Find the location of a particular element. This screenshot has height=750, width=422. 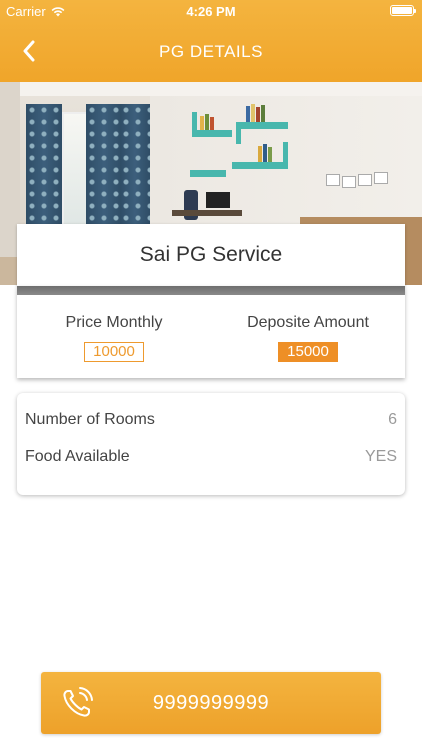

pg-name-card: Sai PG Service is located at coordinates (211, 255).